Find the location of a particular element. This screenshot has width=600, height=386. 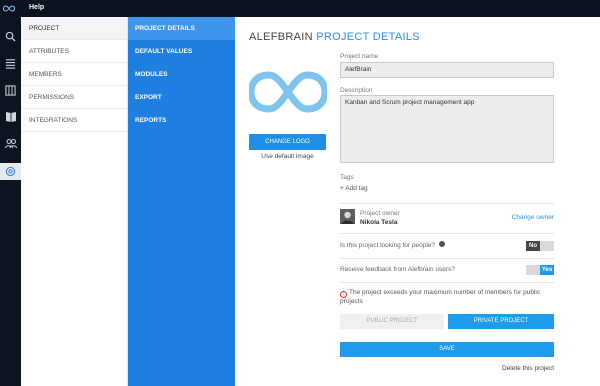

submenu-item-default-values: DEFAULT VALUES is located at coordinates (181, 51).